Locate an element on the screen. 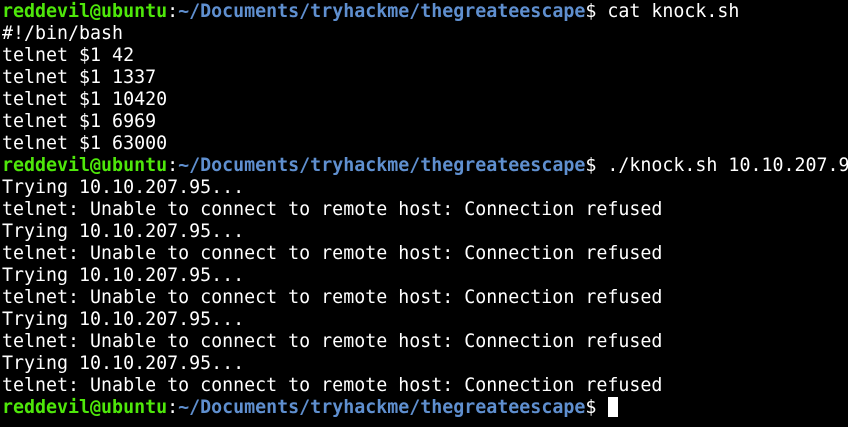  output-line: telnet $1 10420 is located at coordinates (425, 100).